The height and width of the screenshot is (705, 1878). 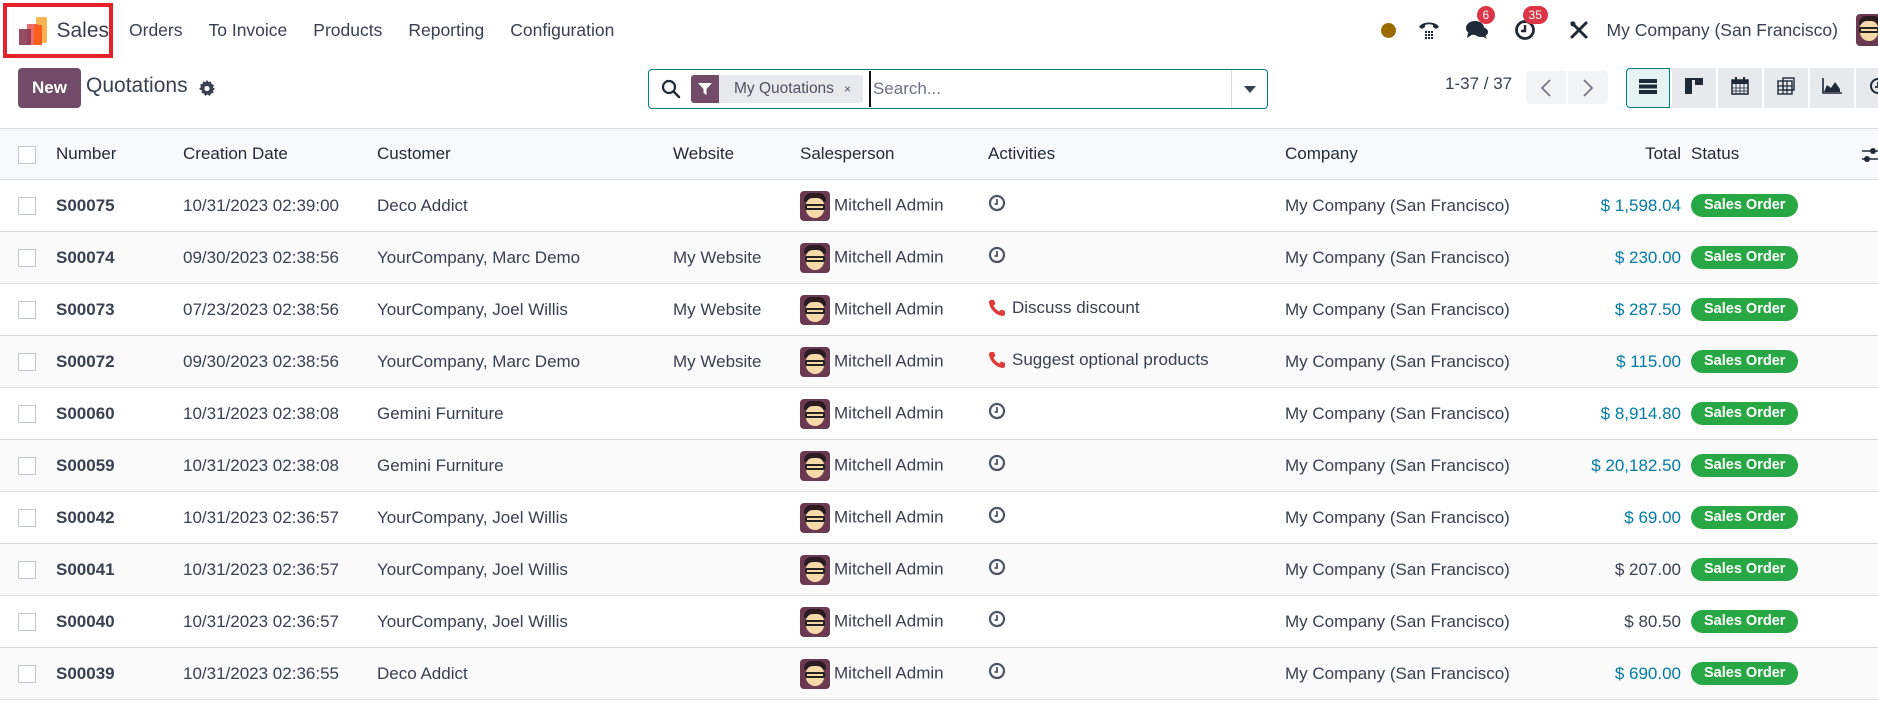 What do you see at coordinates (119, 257) in the screenshot?
I see `order-number: S00074` at bounding box center [119, 257].